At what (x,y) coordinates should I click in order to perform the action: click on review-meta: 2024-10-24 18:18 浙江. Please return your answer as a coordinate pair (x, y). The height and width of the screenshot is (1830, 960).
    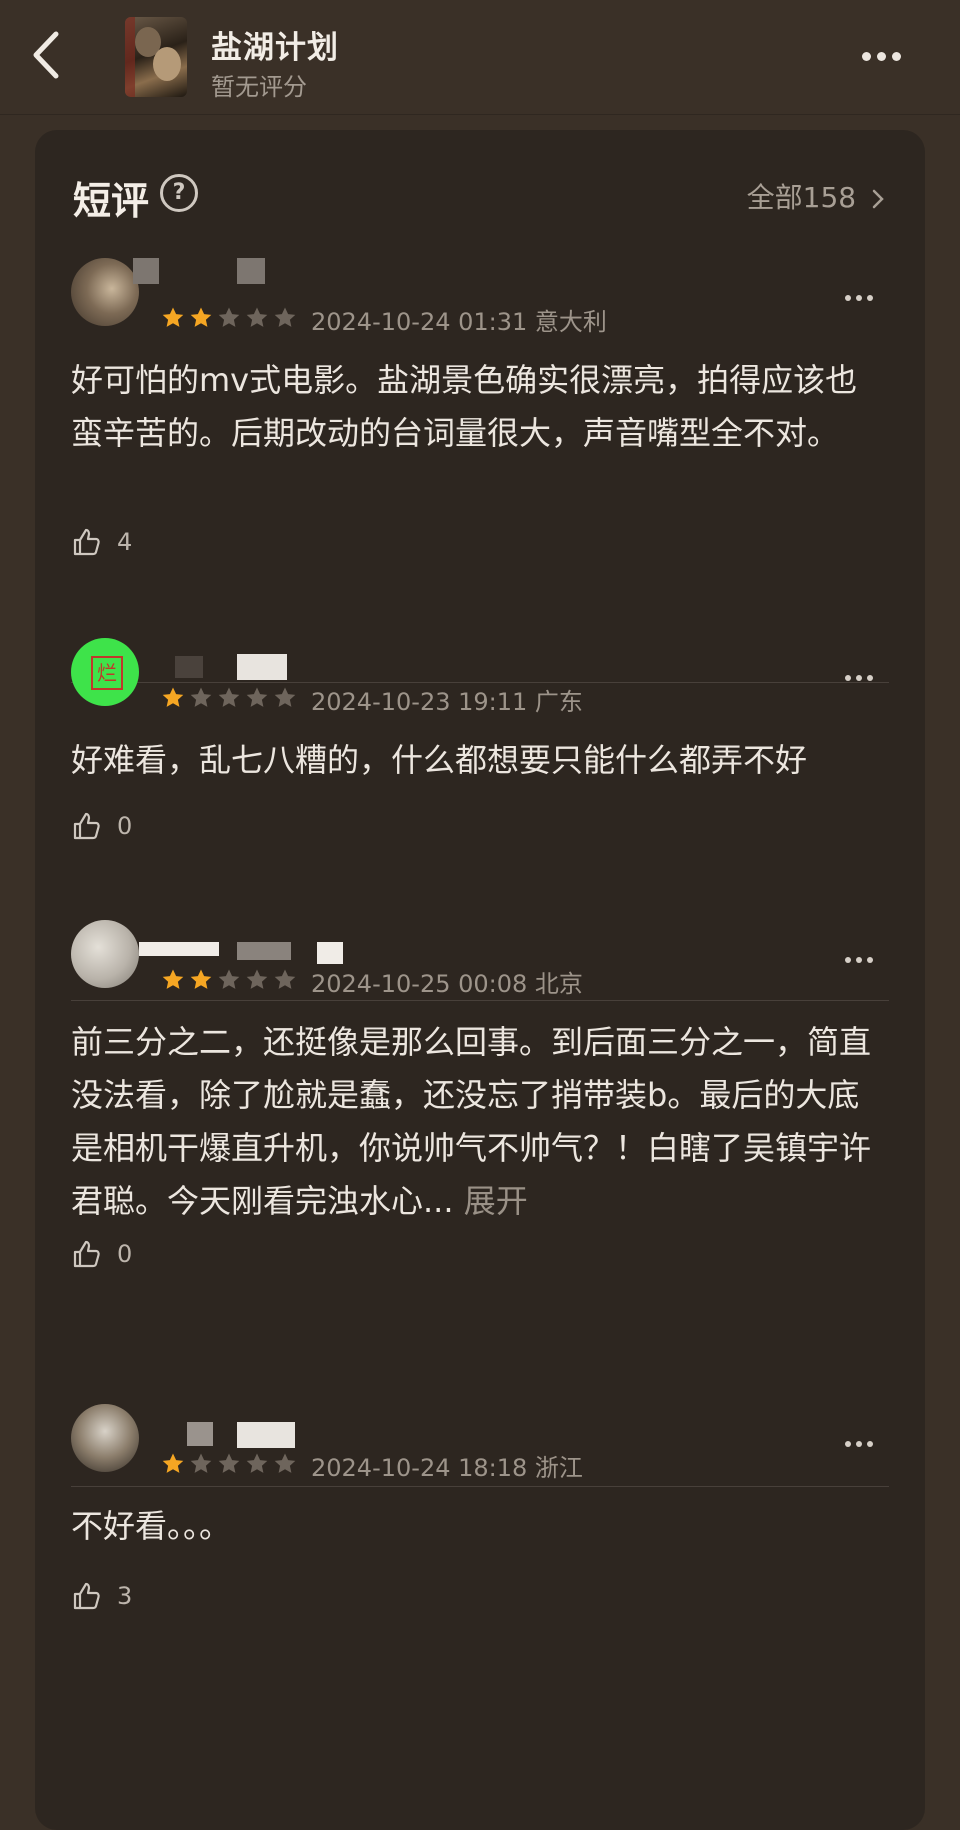
    Looking at the image, I should click on (447, 1468).